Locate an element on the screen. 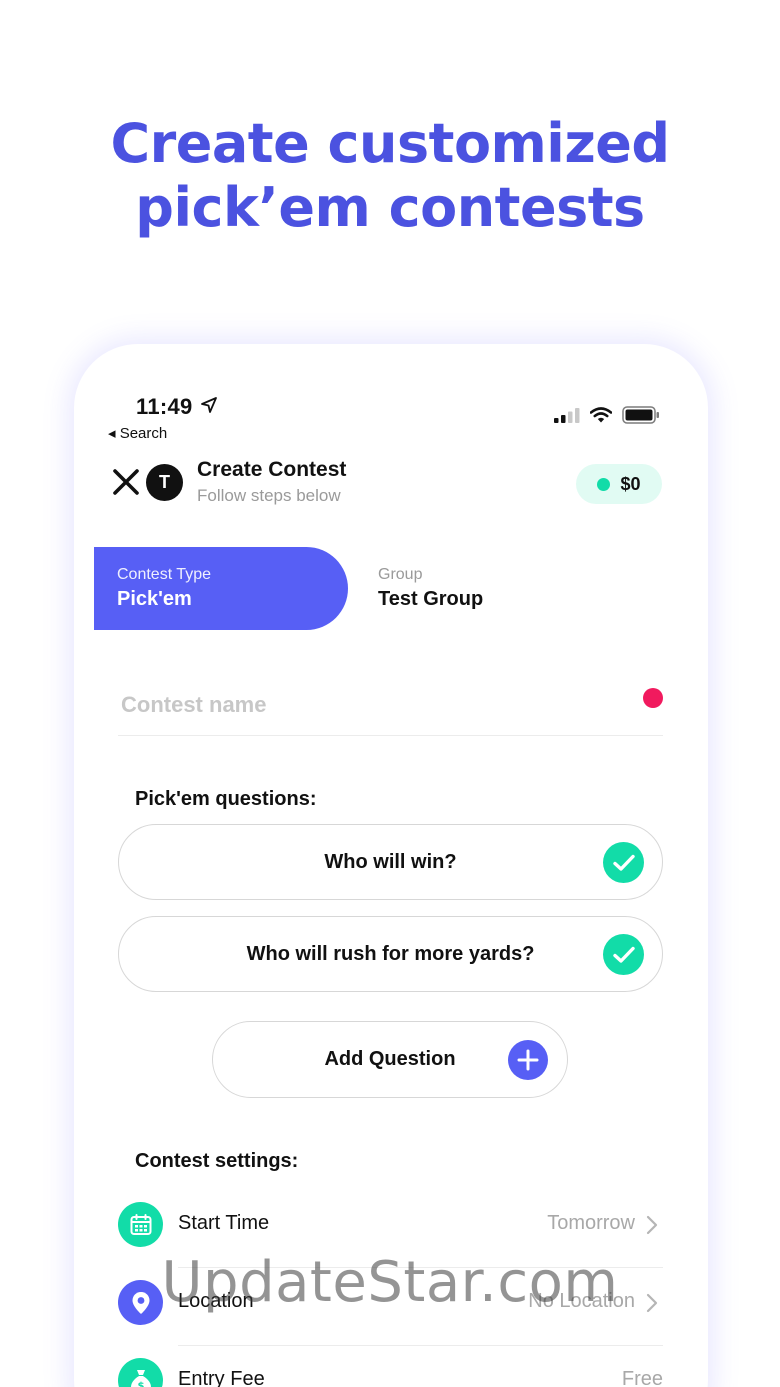  setting-value: Tomorrow is located at coordinates (591, 1223).